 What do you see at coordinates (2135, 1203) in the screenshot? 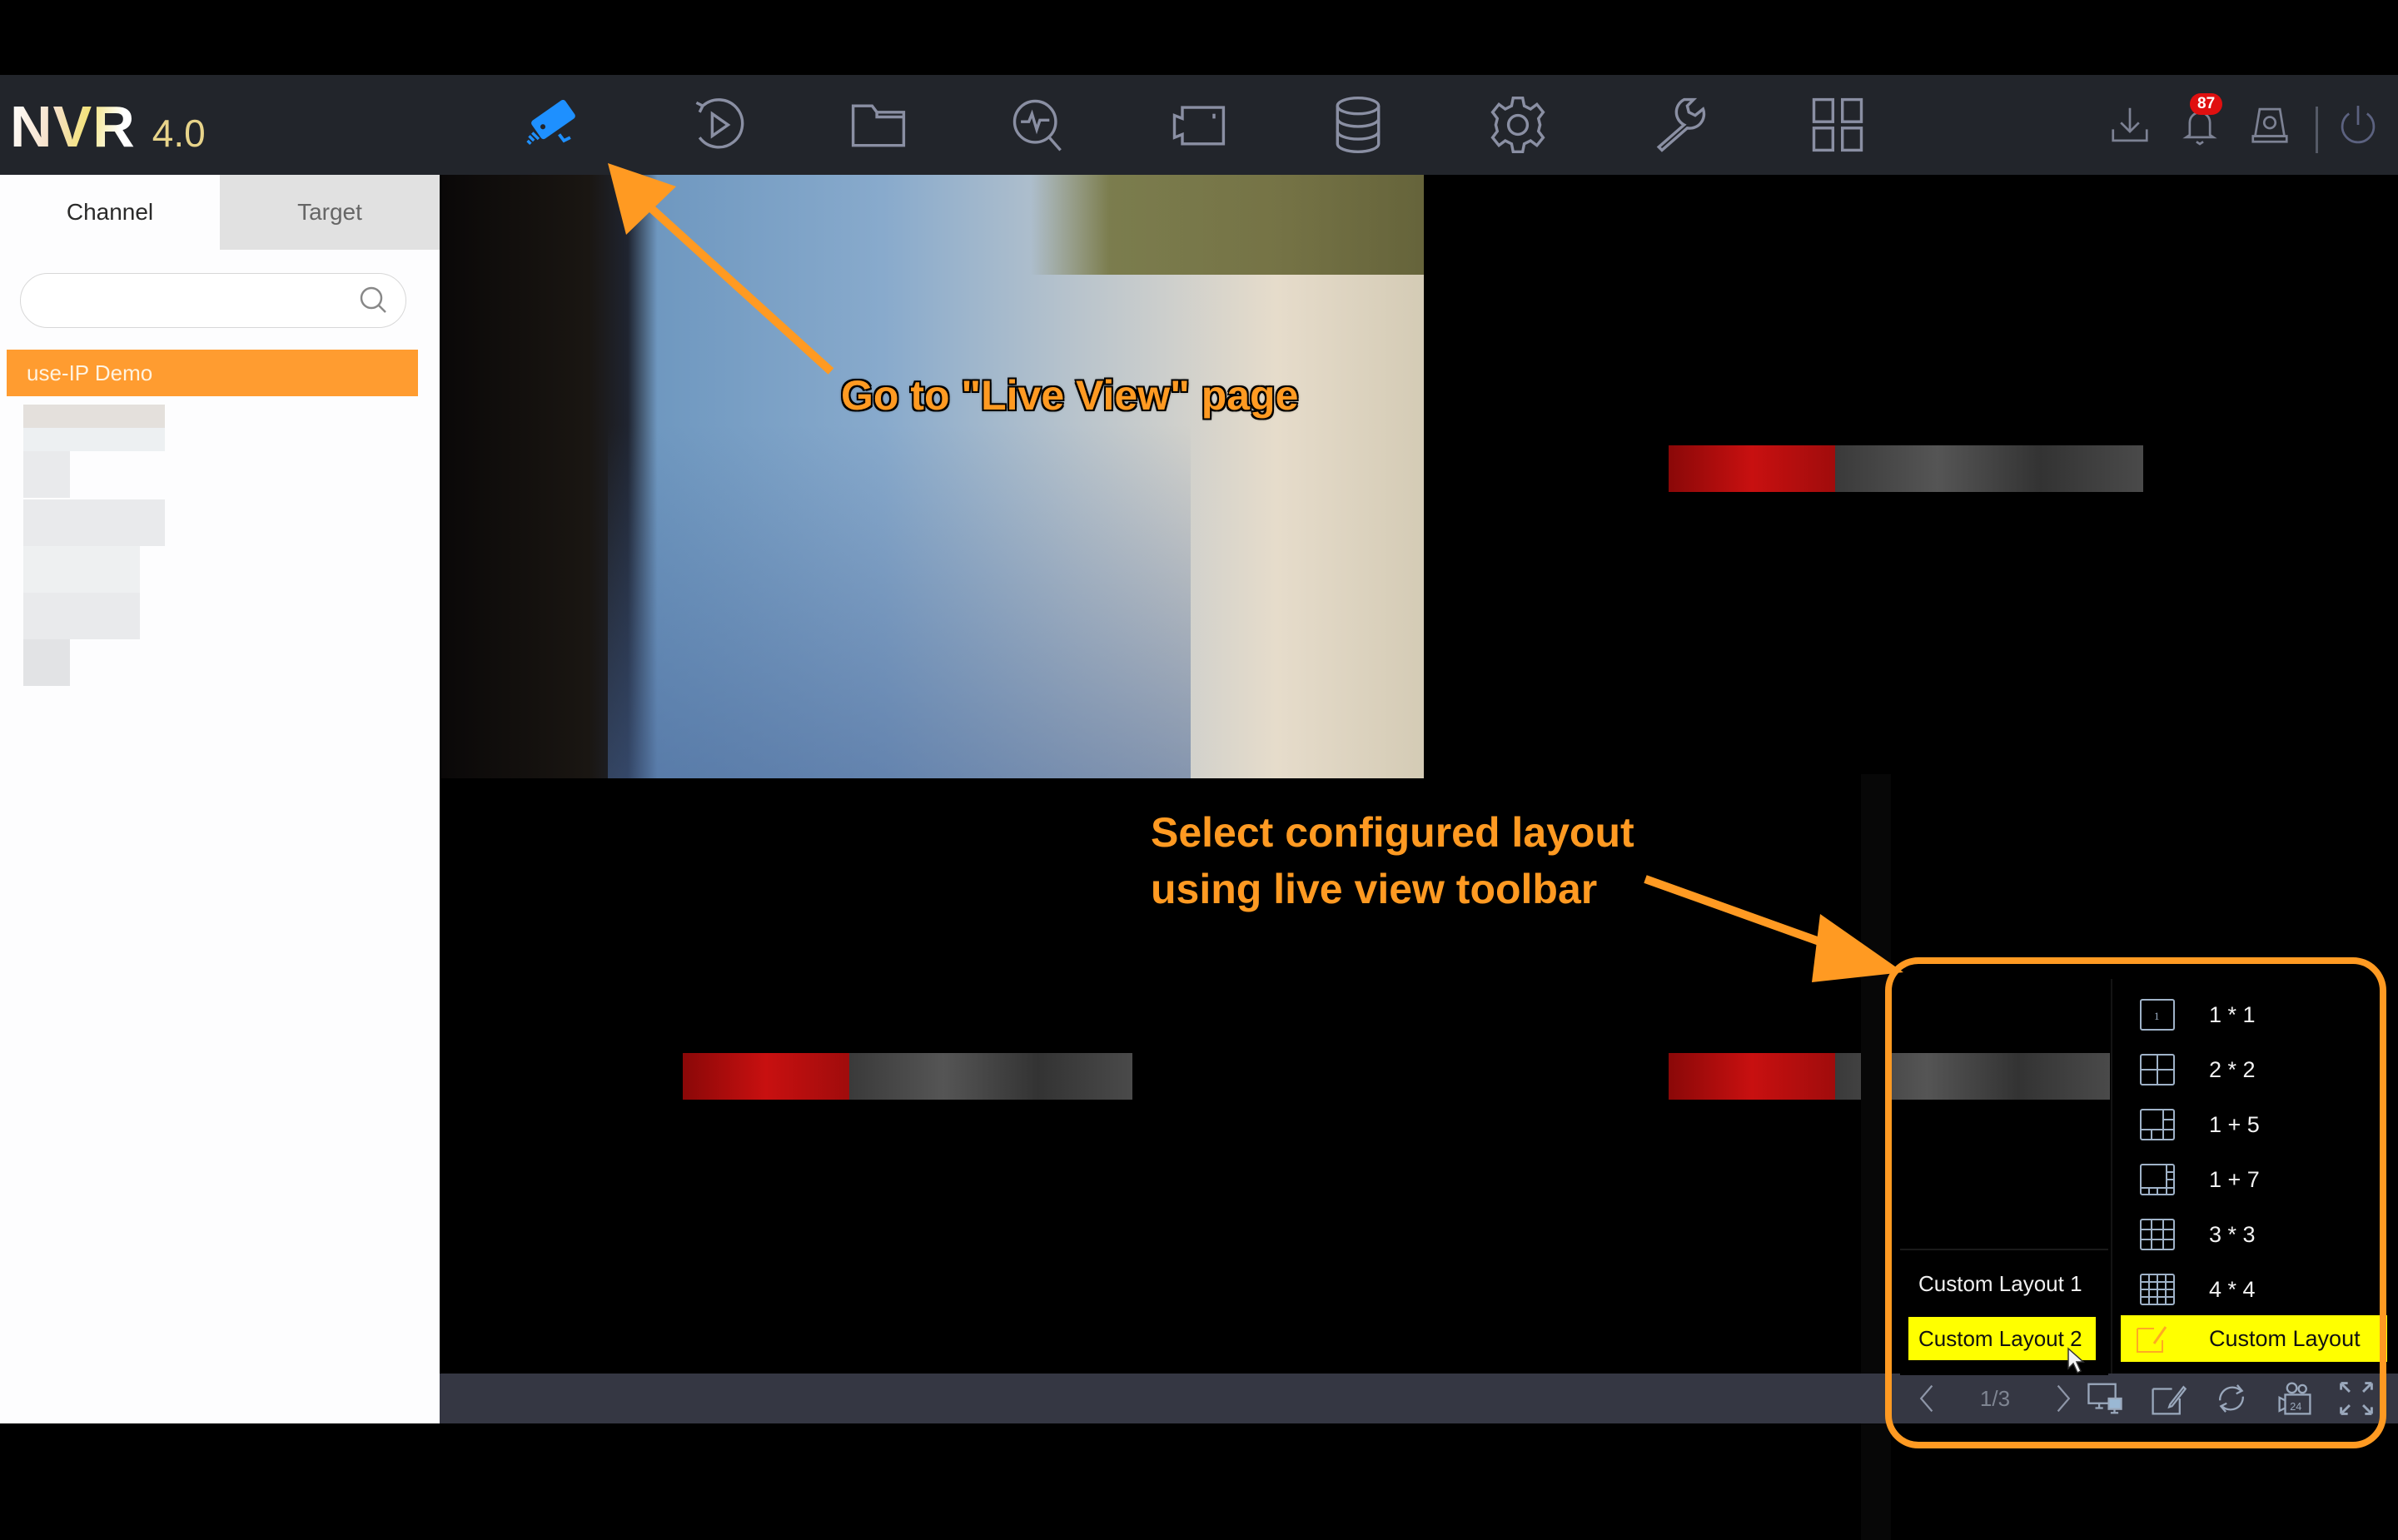
I see `annotation-highlight-box` at bounding box center [2135, 1203].